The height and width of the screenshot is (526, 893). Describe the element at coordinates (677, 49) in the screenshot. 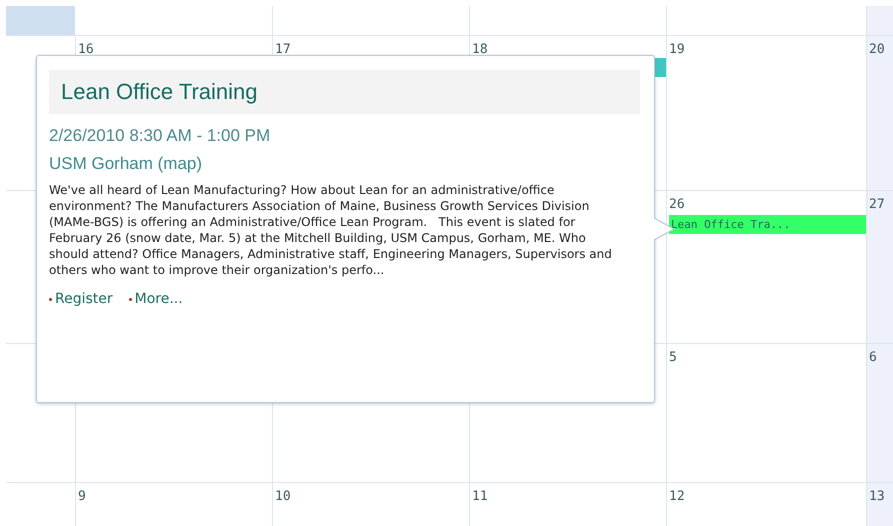

I see `day-number: 19` at that location.